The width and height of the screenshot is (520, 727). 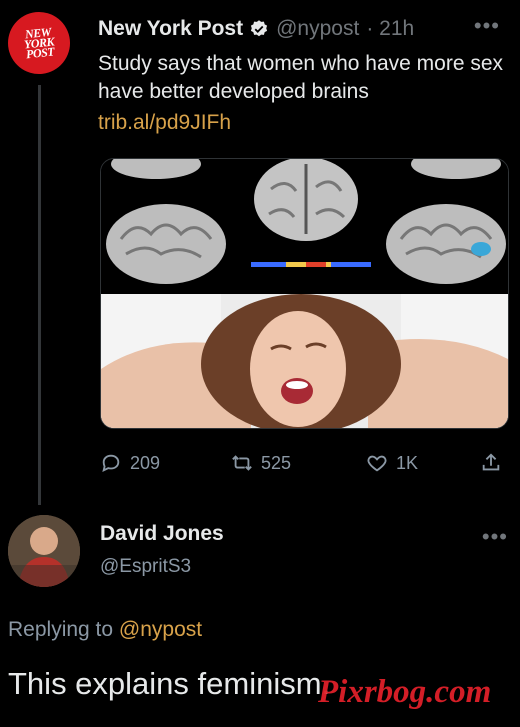 I want to click on author-name: New York Post, so click(x=170, y=29).